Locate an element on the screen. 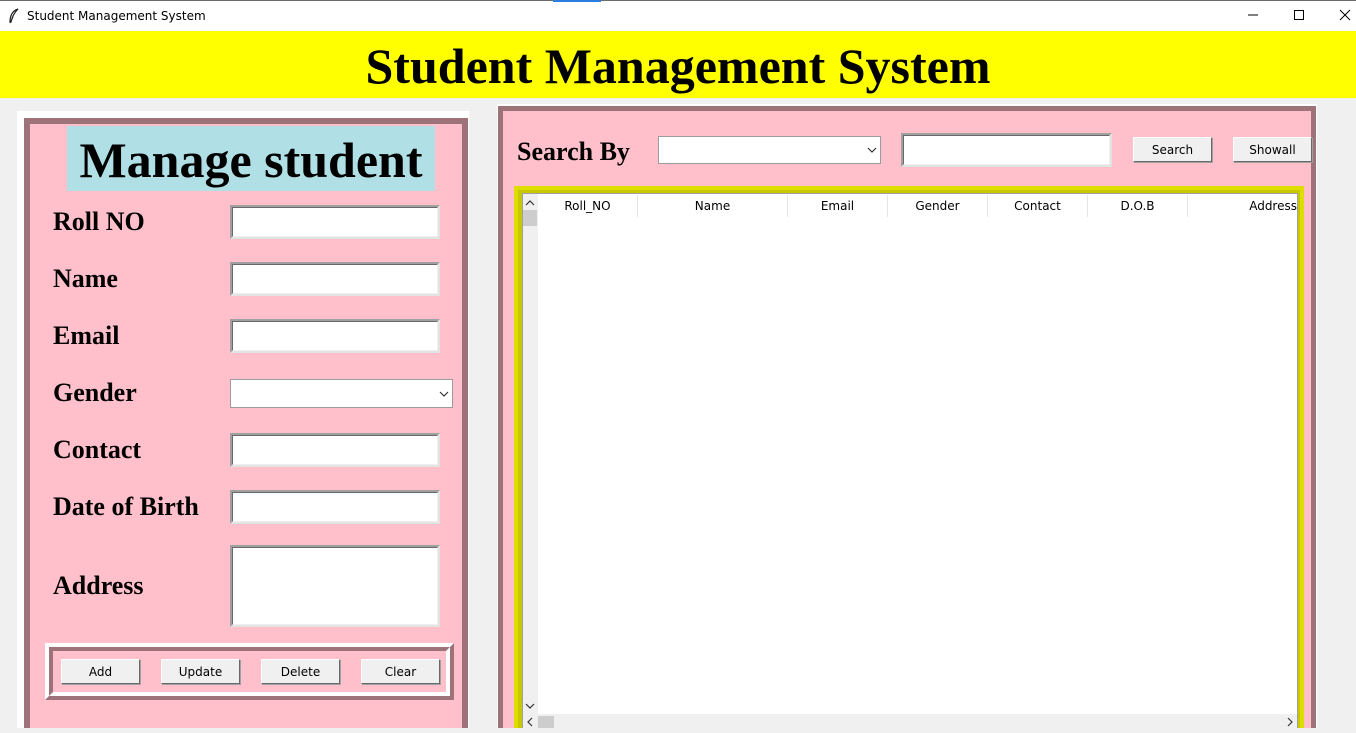  name-input is located at coordinates (335, 279).